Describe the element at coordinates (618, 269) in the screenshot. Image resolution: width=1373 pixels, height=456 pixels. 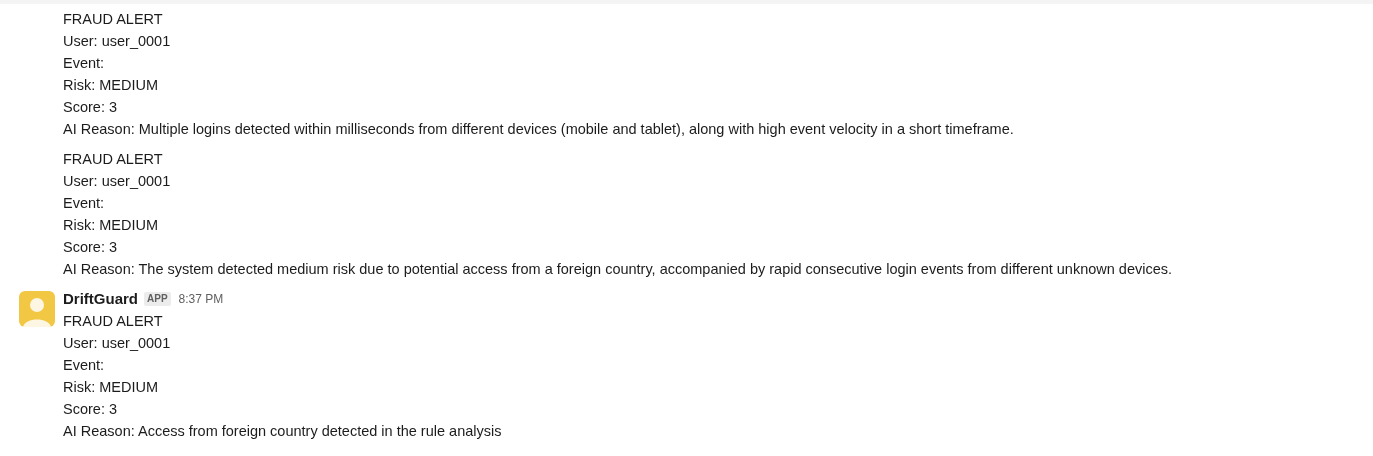
I see `message-line: AI Reason: The system detected medium risk due to potential access from a foreign country, accompanied by rapid consecutive login events from different unknown devices.` at that location.